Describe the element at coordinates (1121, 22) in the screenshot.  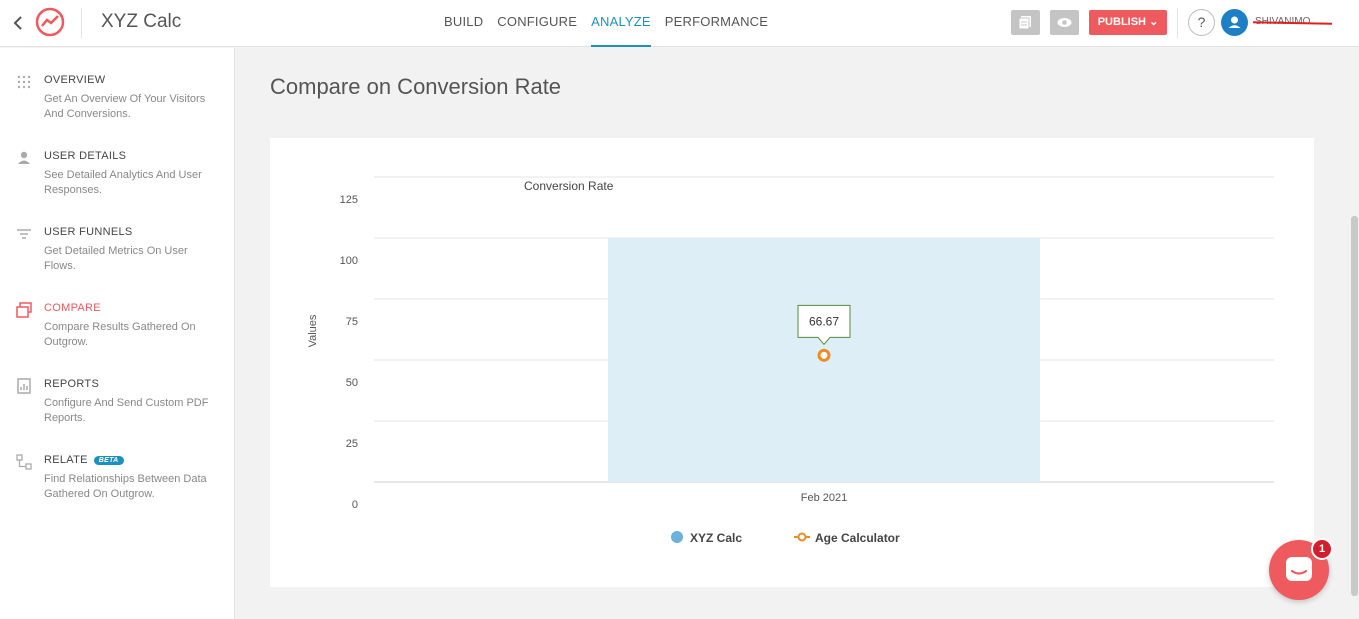
I see `publish-label: PUBLISH` at that location.